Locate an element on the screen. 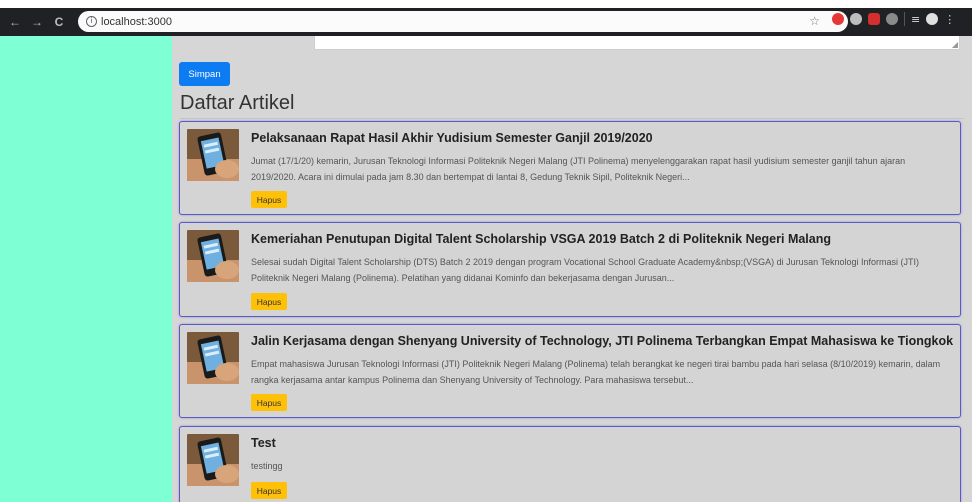 Image resolution: width=972 pixels, height=502 pixels. extensions-bar: ≡ ⋮ is located at coordinates (893, 19).